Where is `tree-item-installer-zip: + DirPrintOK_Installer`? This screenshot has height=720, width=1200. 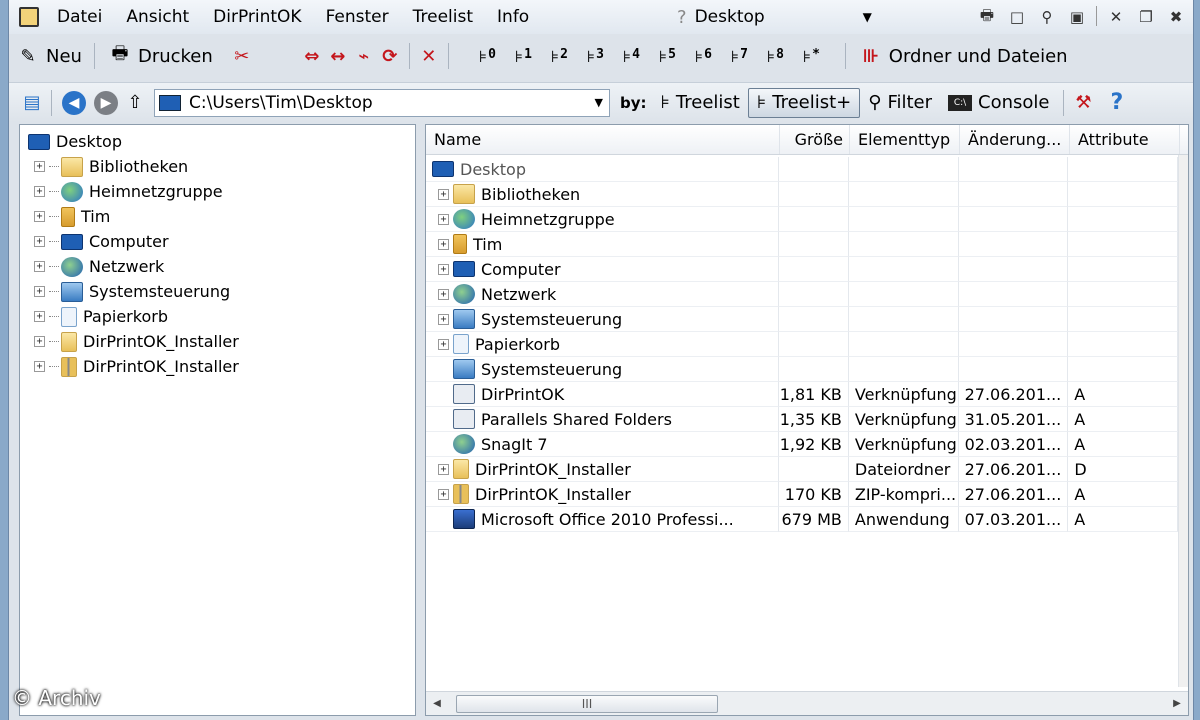
tree-item-installer-zip: + DirPrintOK_Installer is located at coordinates (217, 366).